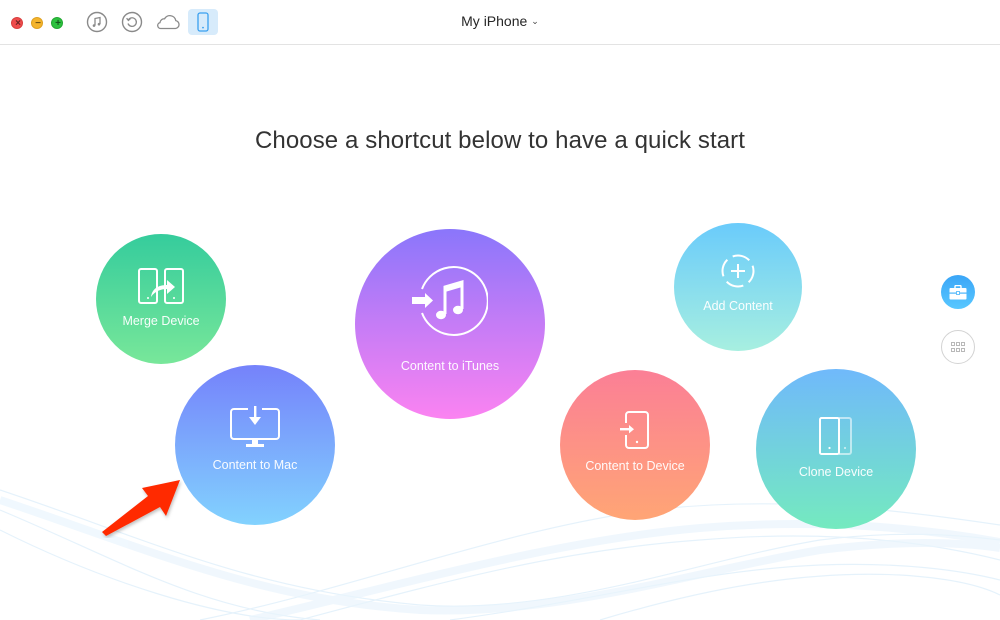  Describe the element at coordinates (634, 430) in the screenshot. I see `device-import-icon` at that location.